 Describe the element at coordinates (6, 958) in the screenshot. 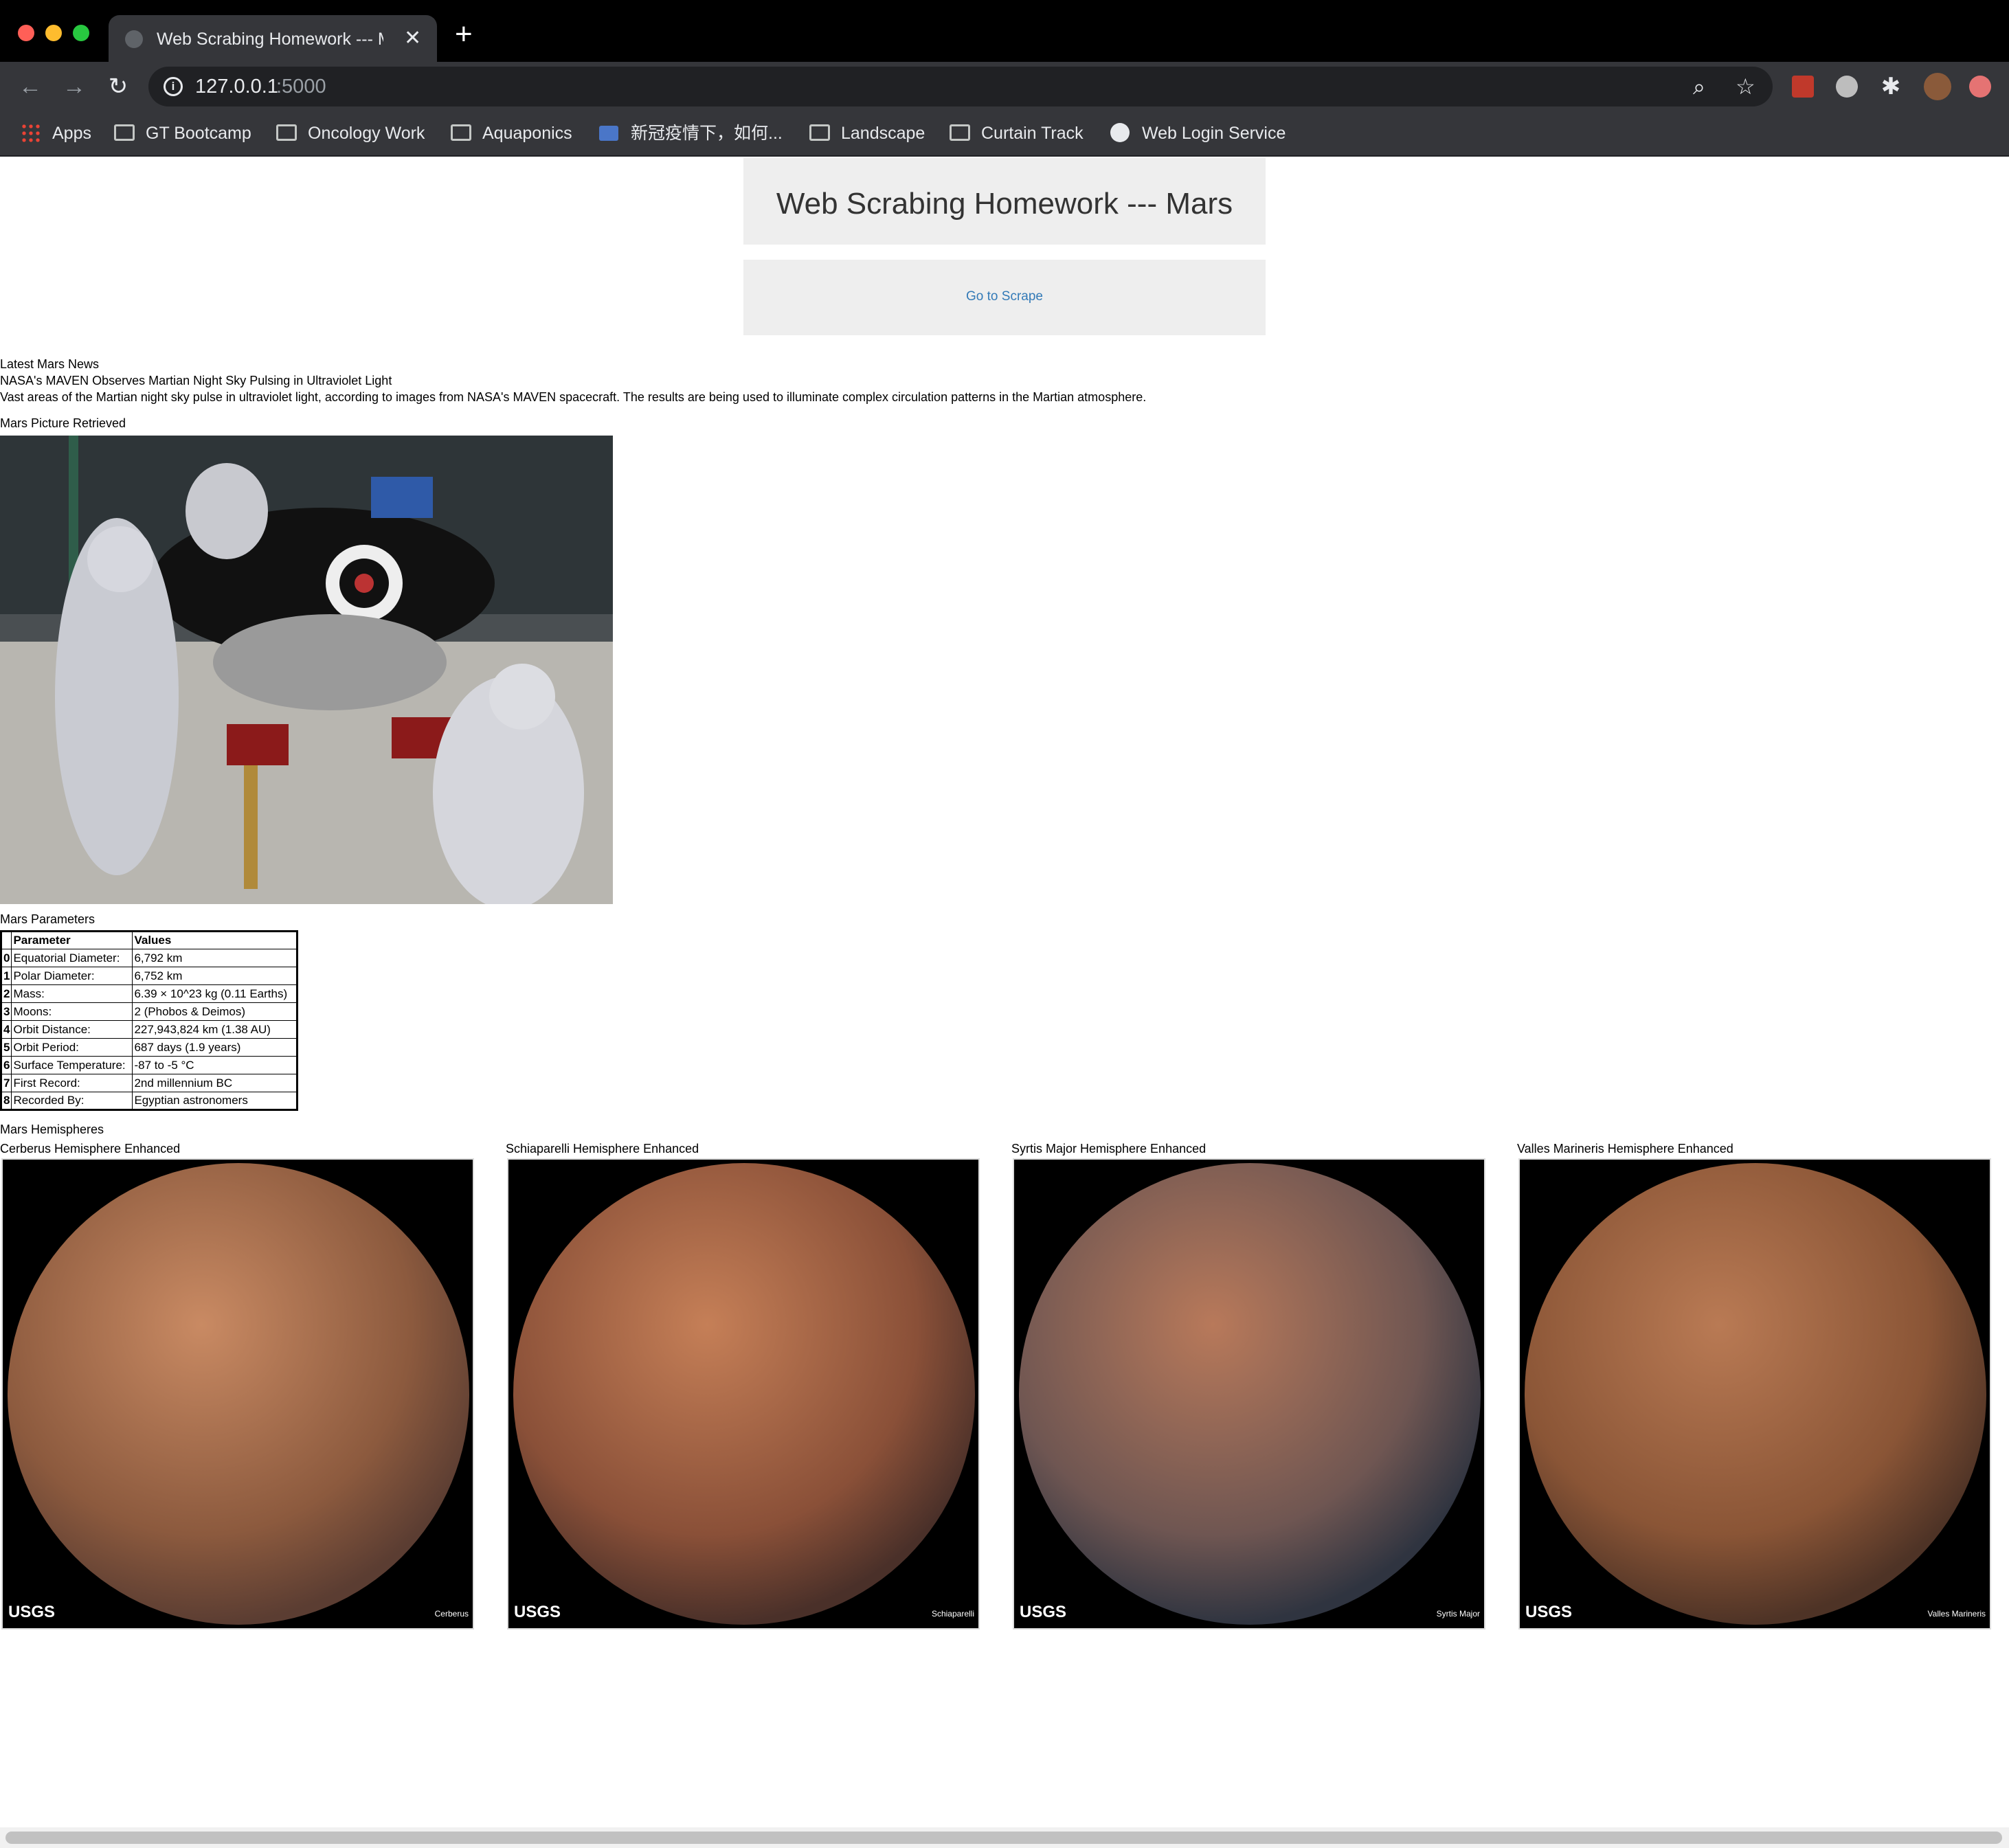

I see `row-index: 0` at that location.